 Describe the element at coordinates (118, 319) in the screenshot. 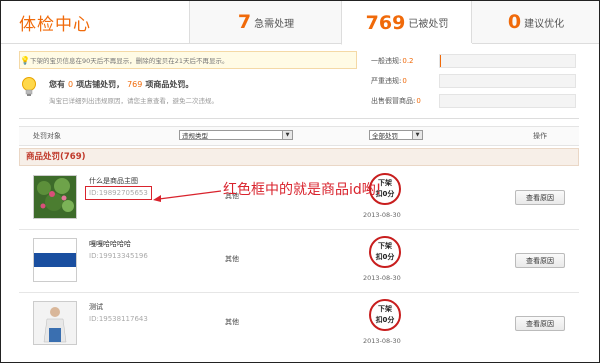

I see `product-id: ID:19538117643` at that location.